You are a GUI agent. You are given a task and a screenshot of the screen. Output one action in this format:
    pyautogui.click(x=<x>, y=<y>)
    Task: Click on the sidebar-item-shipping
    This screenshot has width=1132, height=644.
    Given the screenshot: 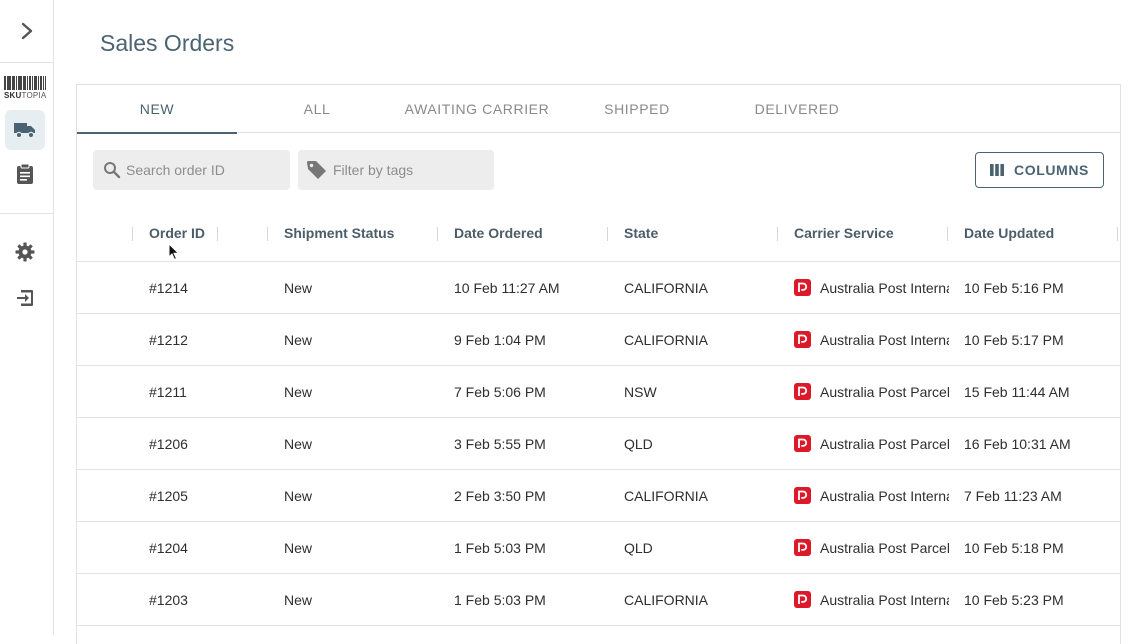 What is the action you would take?
    pyautogui.click(x=25, y=130)
    